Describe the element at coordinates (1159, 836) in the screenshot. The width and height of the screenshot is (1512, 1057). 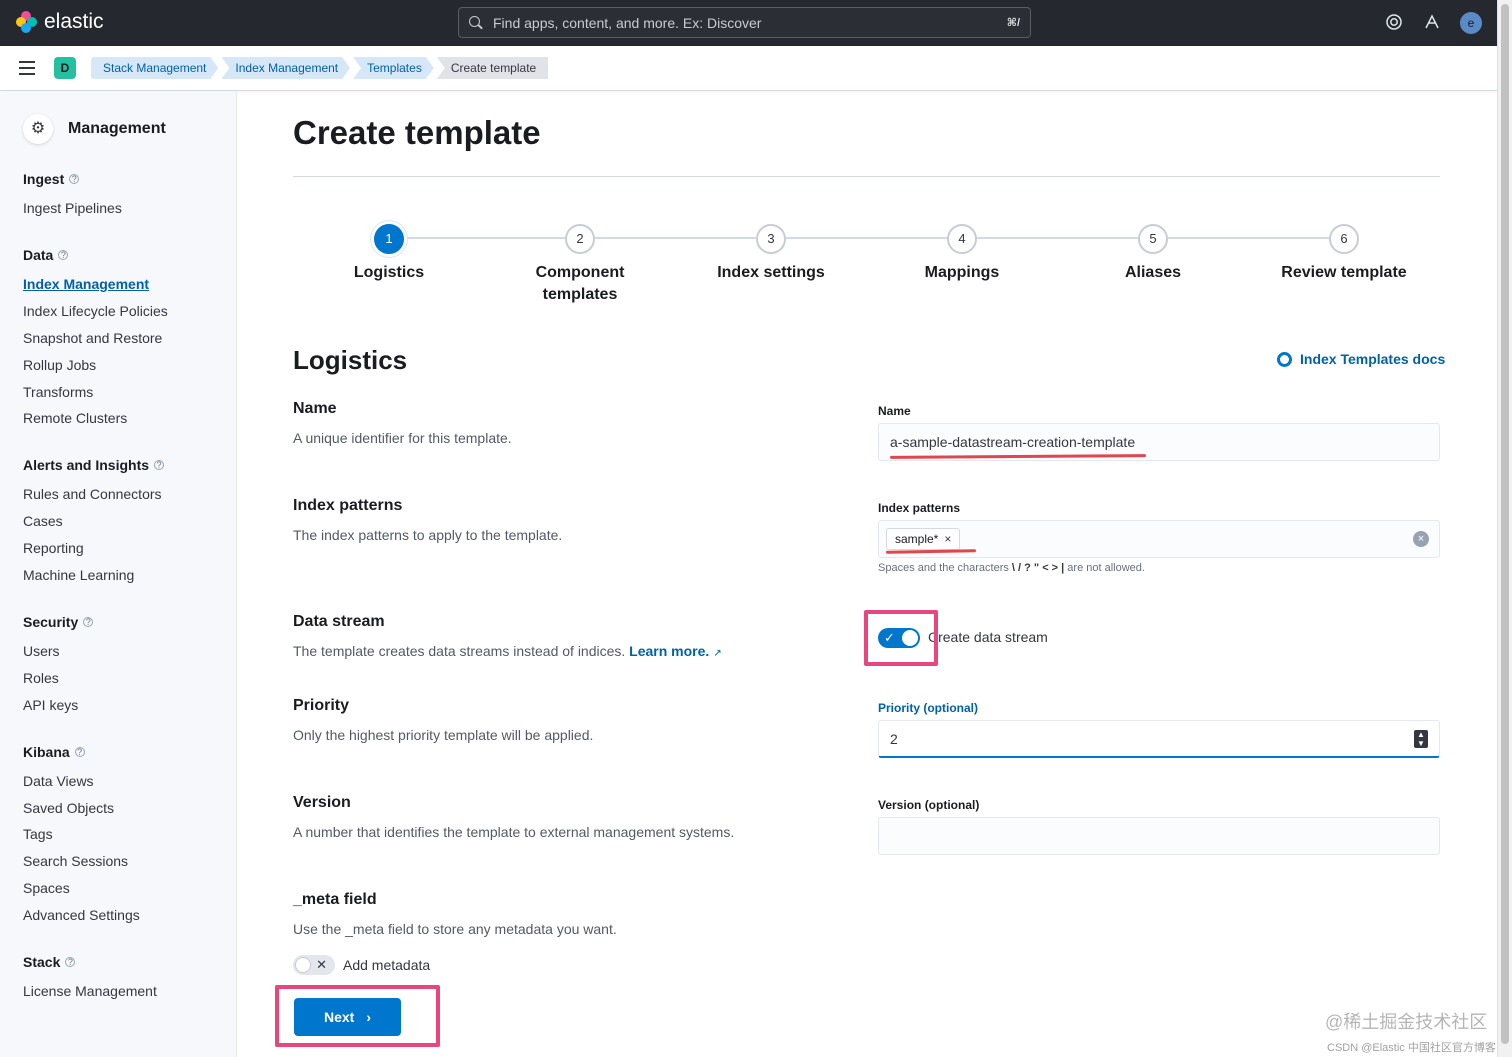
I see `version-input` at that location.